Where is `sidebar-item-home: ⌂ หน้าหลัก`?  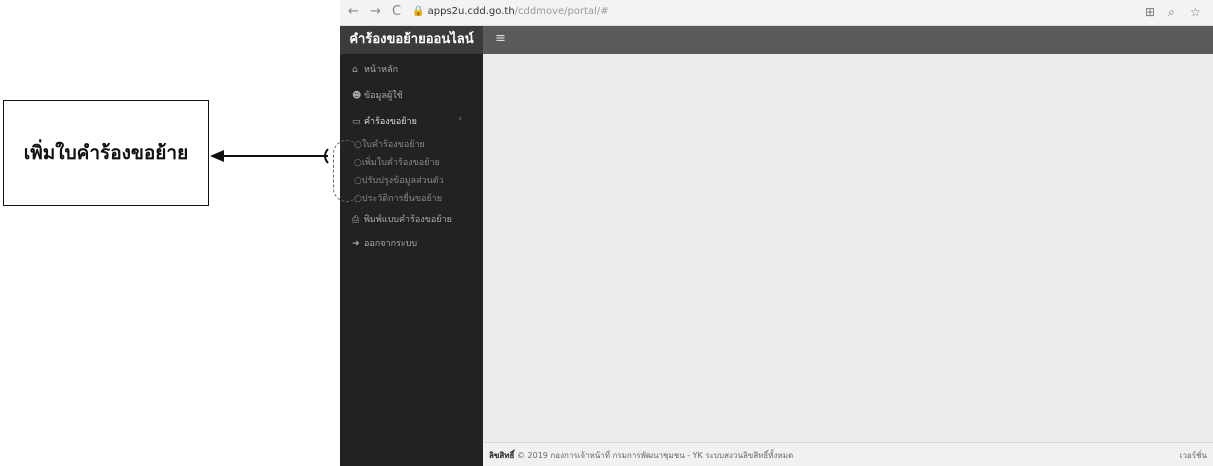
sidebar-item-home: ⌂ หน้าหลัก is located at coordinates (375, 69).